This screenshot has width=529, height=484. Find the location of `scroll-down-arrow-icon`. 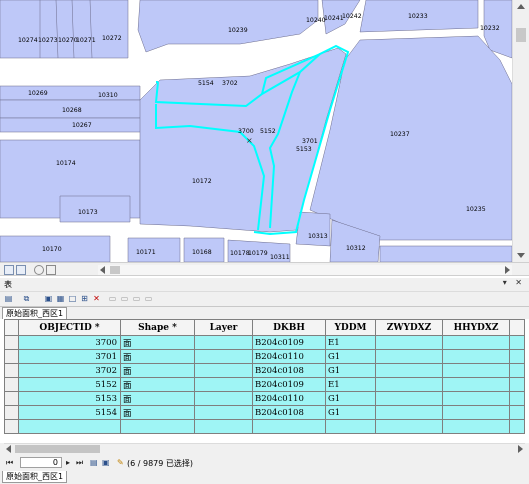

scroll-down-arrow-icon is located at coordinates (521, 255).